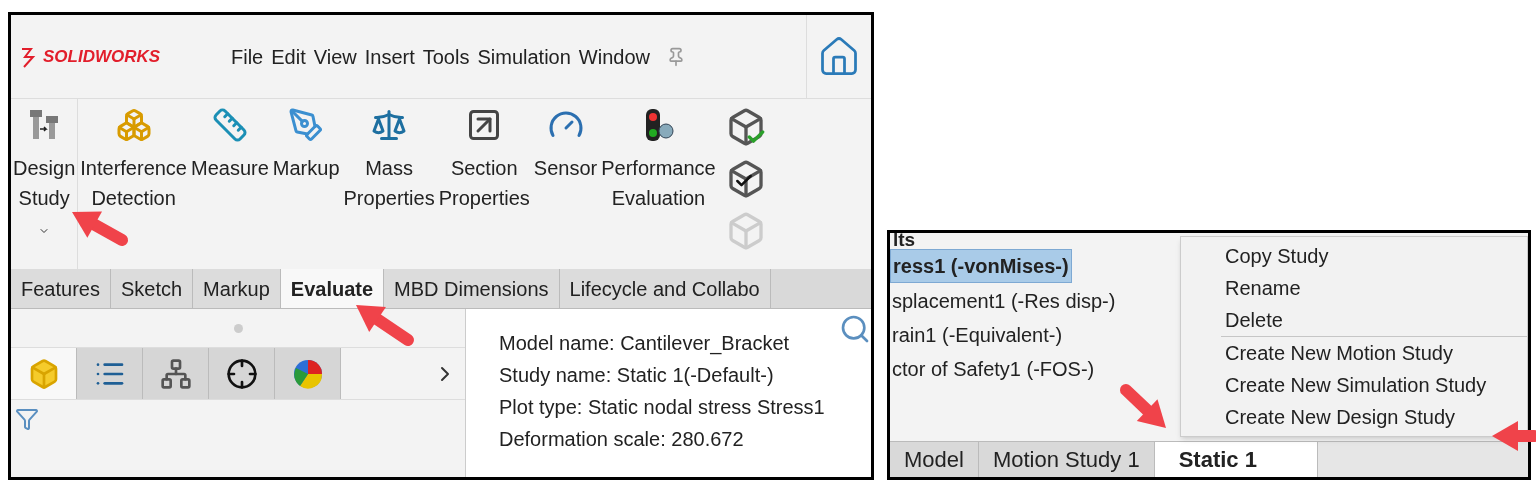 Image resolution: width=1536 pixels, height=489 pixels. I want to click on menu-item: Create New Simulation Study, so click(1354, 385).